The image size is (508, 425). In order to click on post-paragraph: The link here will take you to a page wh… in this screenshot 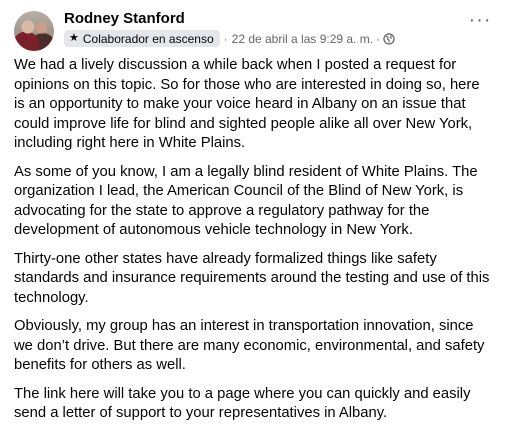, I will do `click(242, 403)`.